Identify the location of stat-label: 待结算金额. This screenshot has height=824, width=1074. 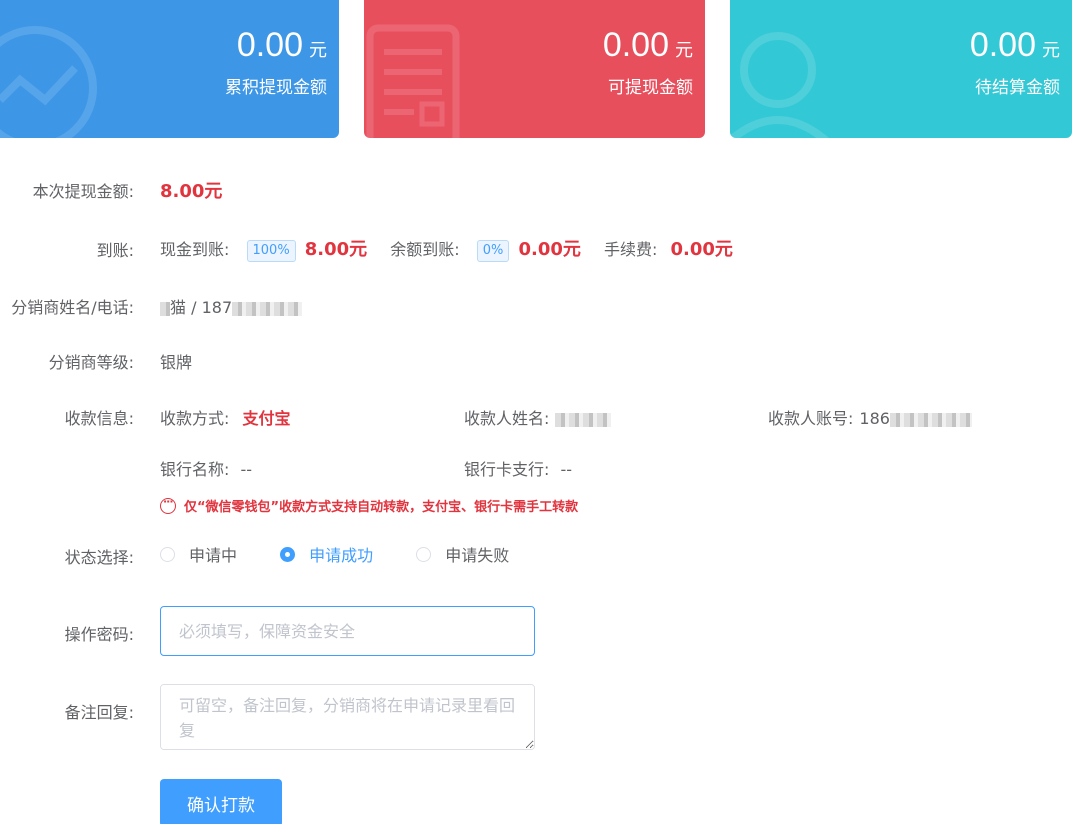
(1017, 88).